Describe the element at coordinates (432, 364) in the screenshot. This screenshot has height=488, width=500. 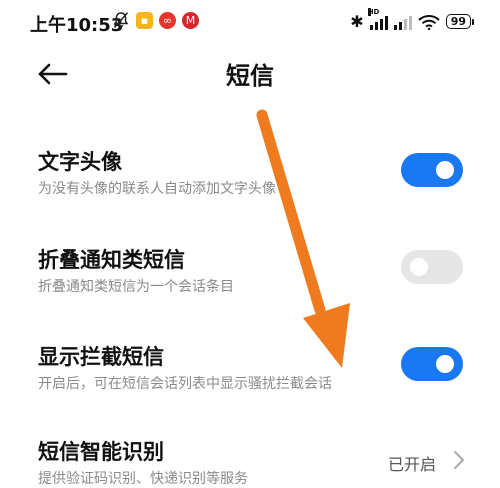
I see `show-blocked-toggle` at that location.